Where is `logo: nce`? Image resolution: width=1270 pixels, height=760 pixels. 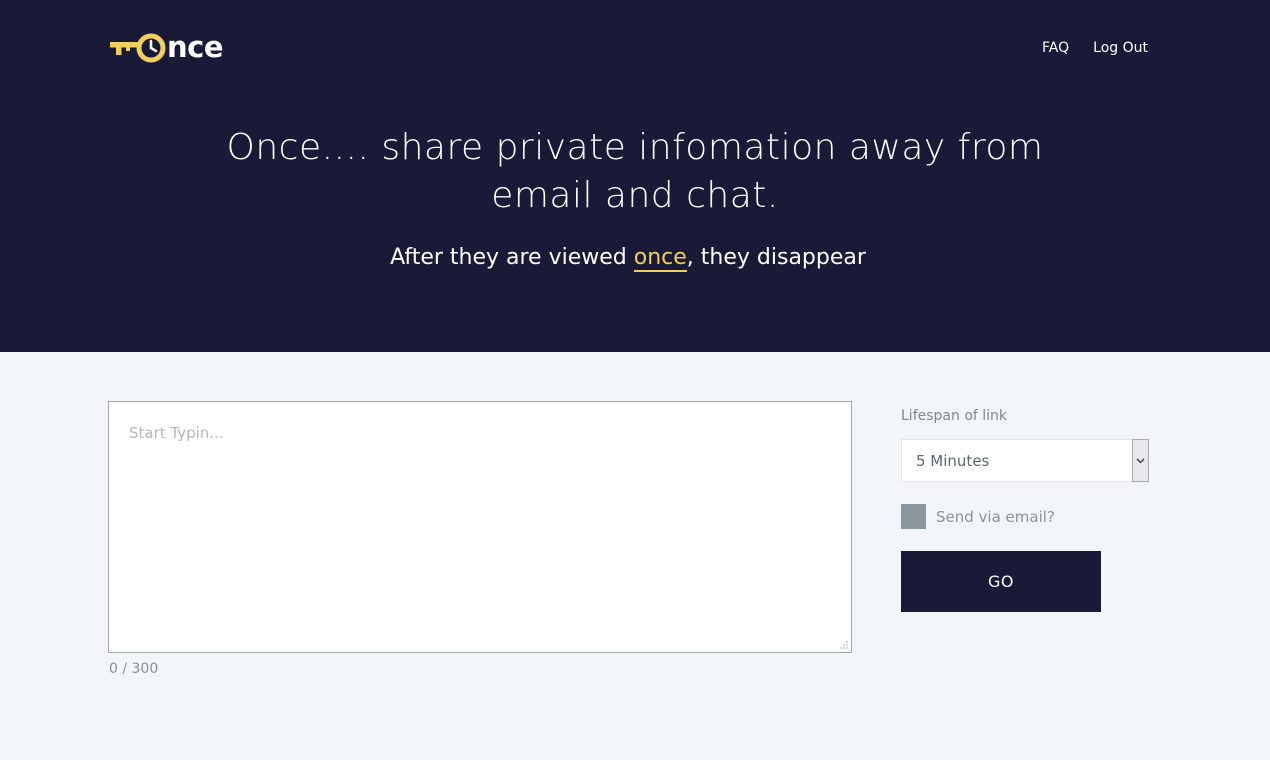
logo: nce is located at coordinates (167, 47).